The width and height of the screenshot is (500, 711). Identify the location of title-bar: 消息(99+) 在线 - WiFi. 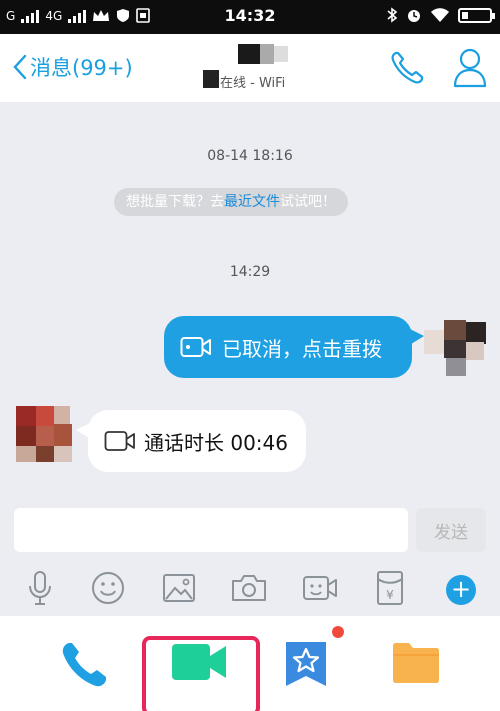
(250, 68).